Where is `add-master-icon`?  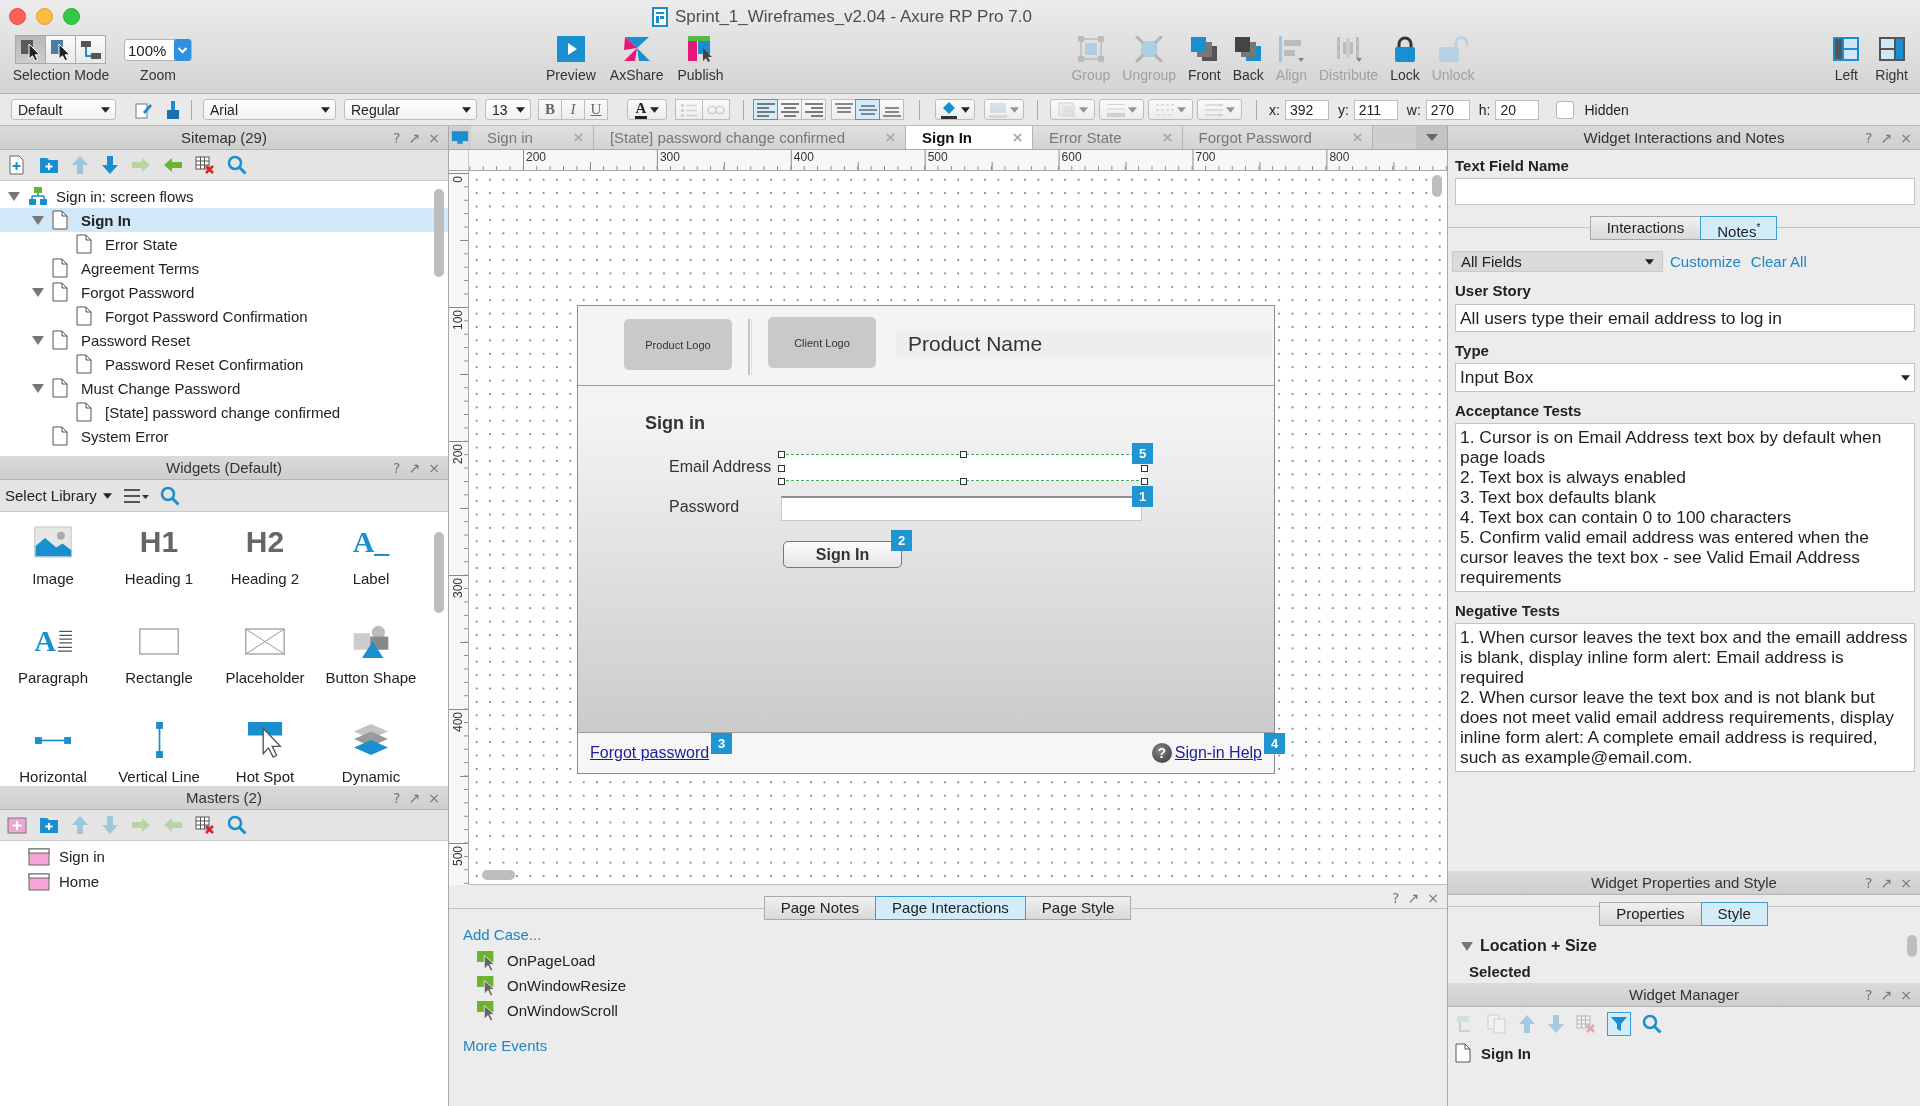
add-master-icon is located at coordinates (17, 825).